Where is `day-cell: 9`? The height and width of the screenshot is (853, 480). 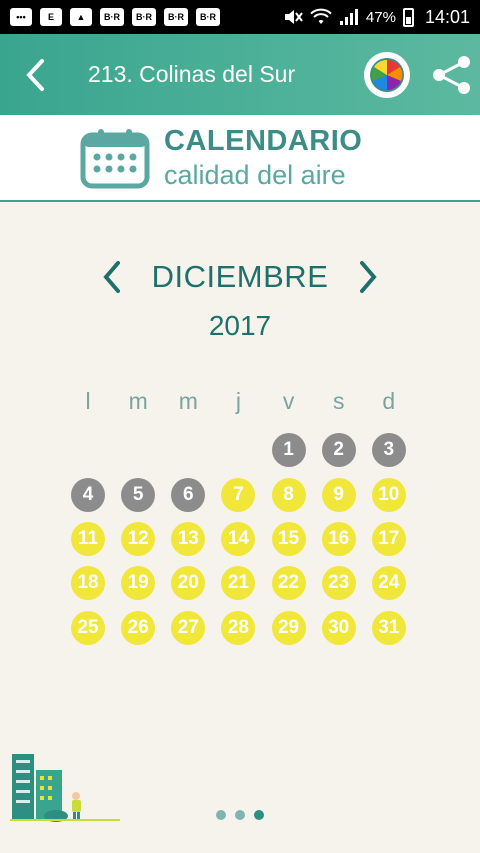 day-cell: 9 is located at coordinates (338, 494).